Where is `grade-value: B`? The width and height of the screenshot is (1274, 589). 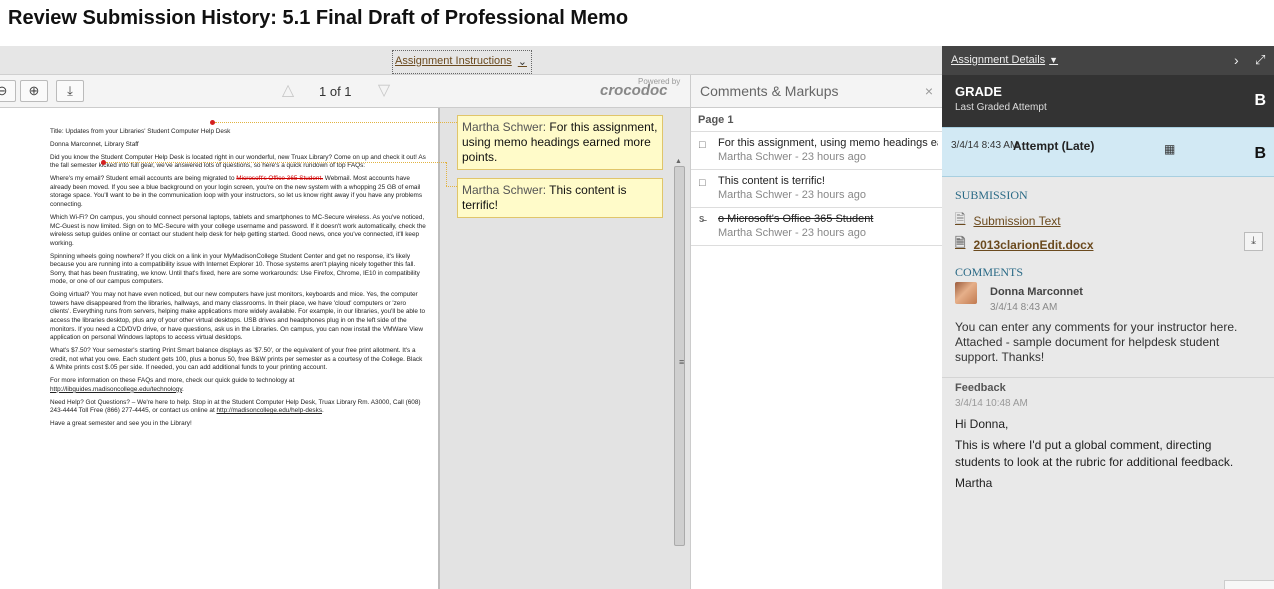
grade-value: B is located at coordinates (1260, 100).